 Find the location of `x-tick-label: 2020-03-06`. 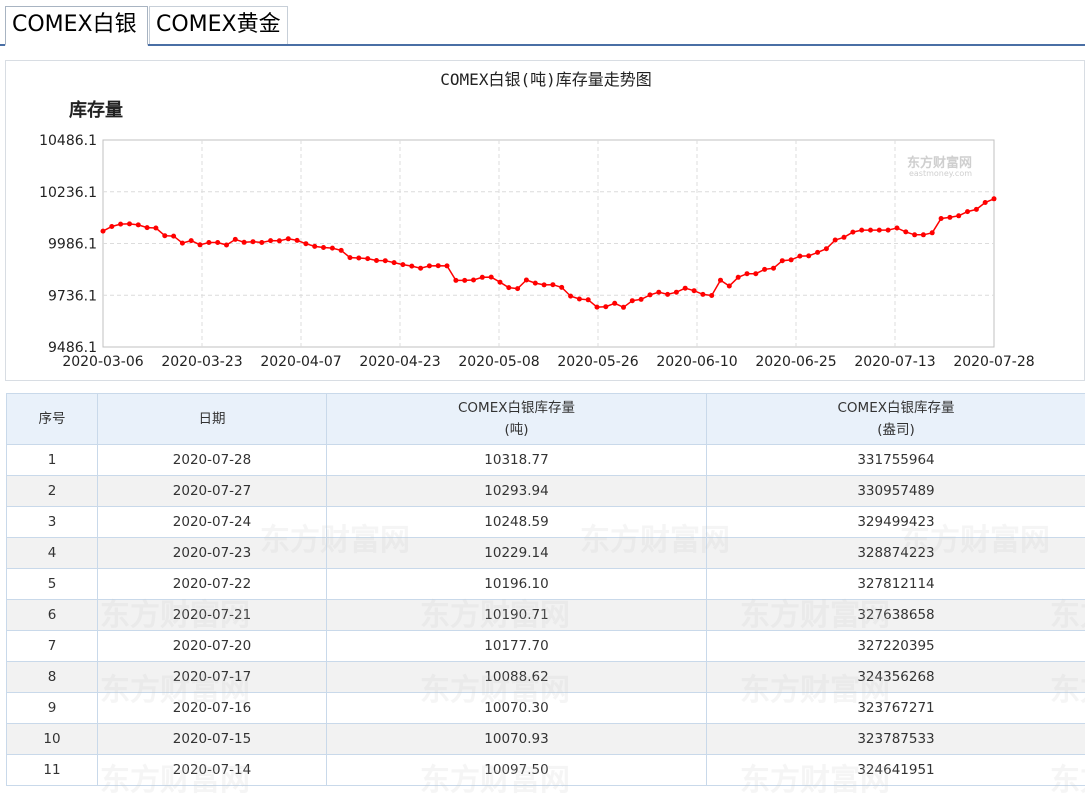

x-tick-label: 2020-03-06 is located at coordinates (102, 362).